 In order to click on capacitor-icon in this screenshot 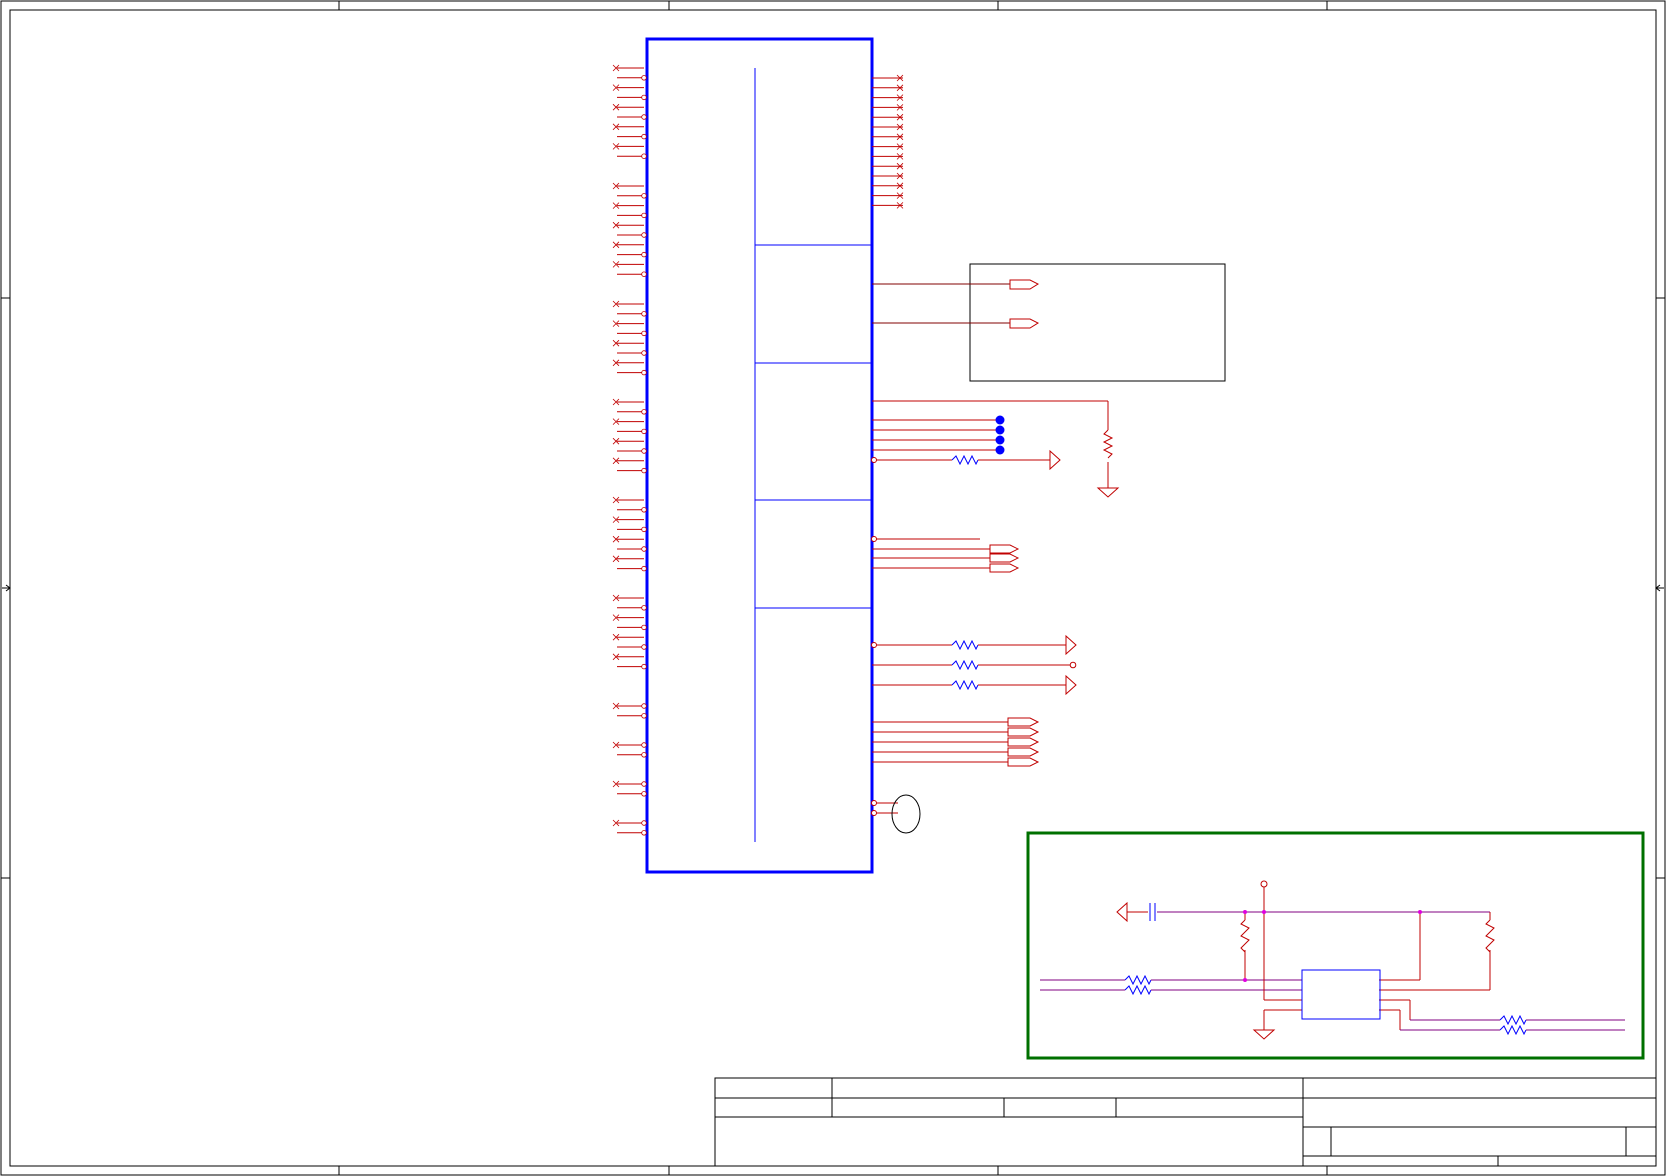, I will do `click(1152, 912)`.